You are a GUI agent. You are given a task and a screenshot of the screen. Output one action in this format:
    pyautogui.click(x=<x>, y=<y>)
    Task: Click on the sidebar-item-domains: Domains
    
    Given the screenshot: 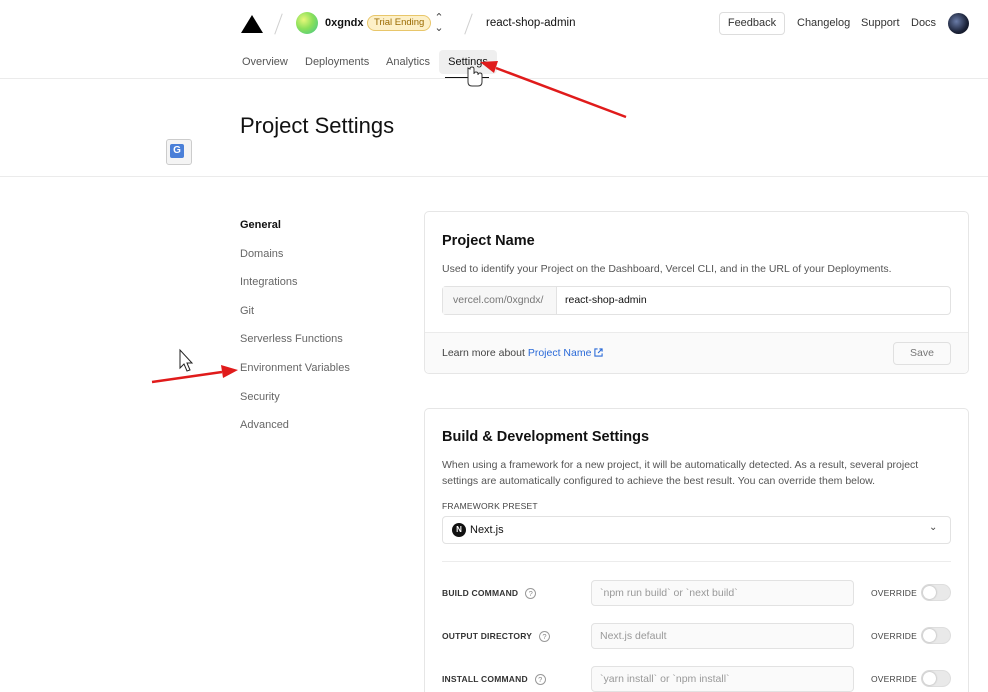 What is the action you would take?
    pyautogui.click(x=261, y=254)
    